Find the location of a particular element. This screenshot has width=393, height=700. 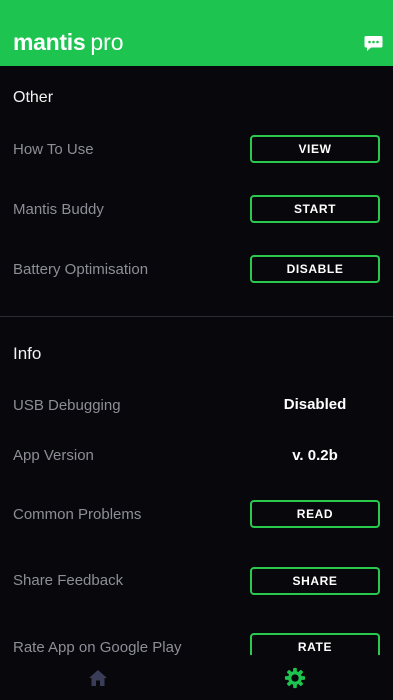

view-button: VIEW is located at coordinates (315, 149).